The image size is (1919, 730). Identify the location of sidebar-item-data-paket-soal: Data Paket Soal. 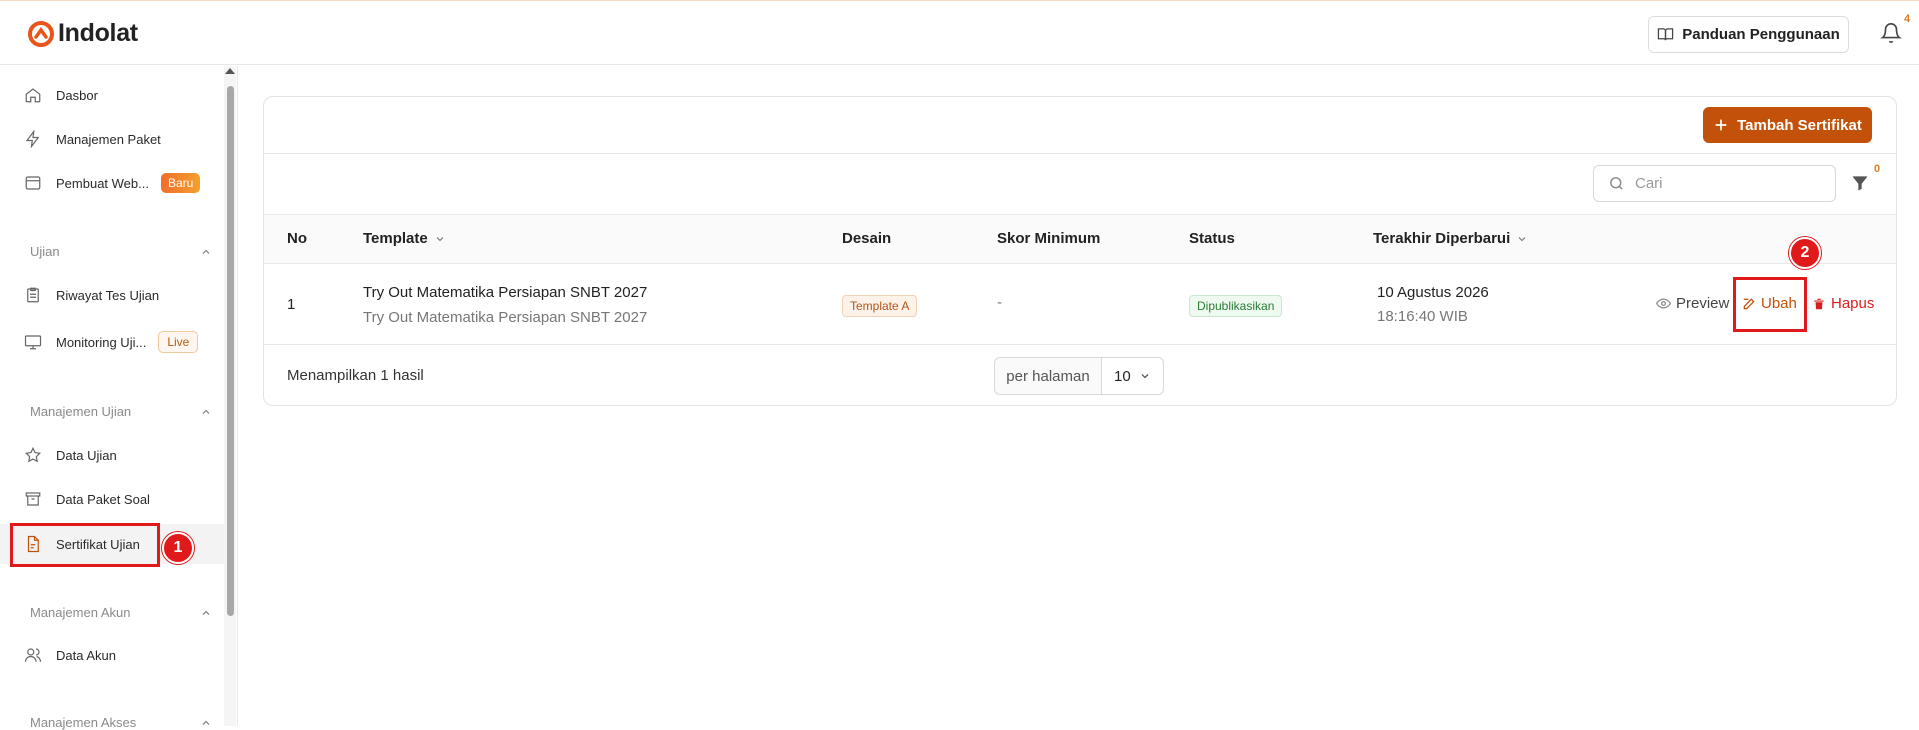
(87, 499).